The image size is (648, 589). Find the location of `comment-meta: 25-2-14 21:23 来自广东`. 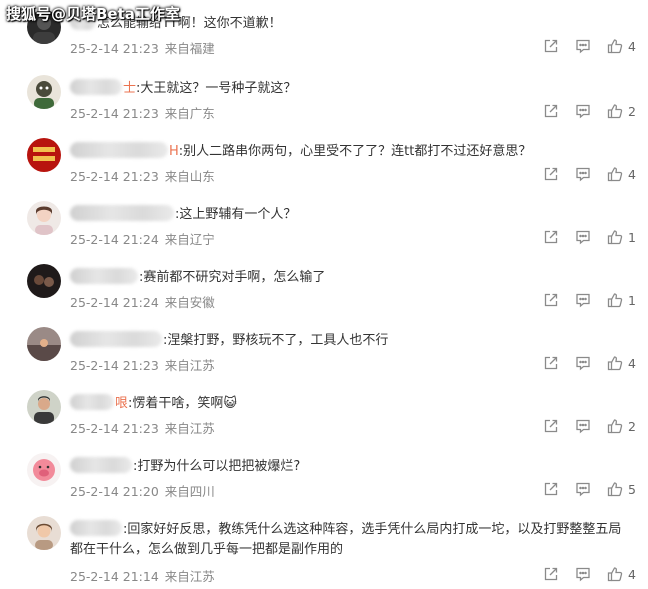

comment-meta: 25-2-14 21:23 来自广东 is located at coordinates (142, 112).